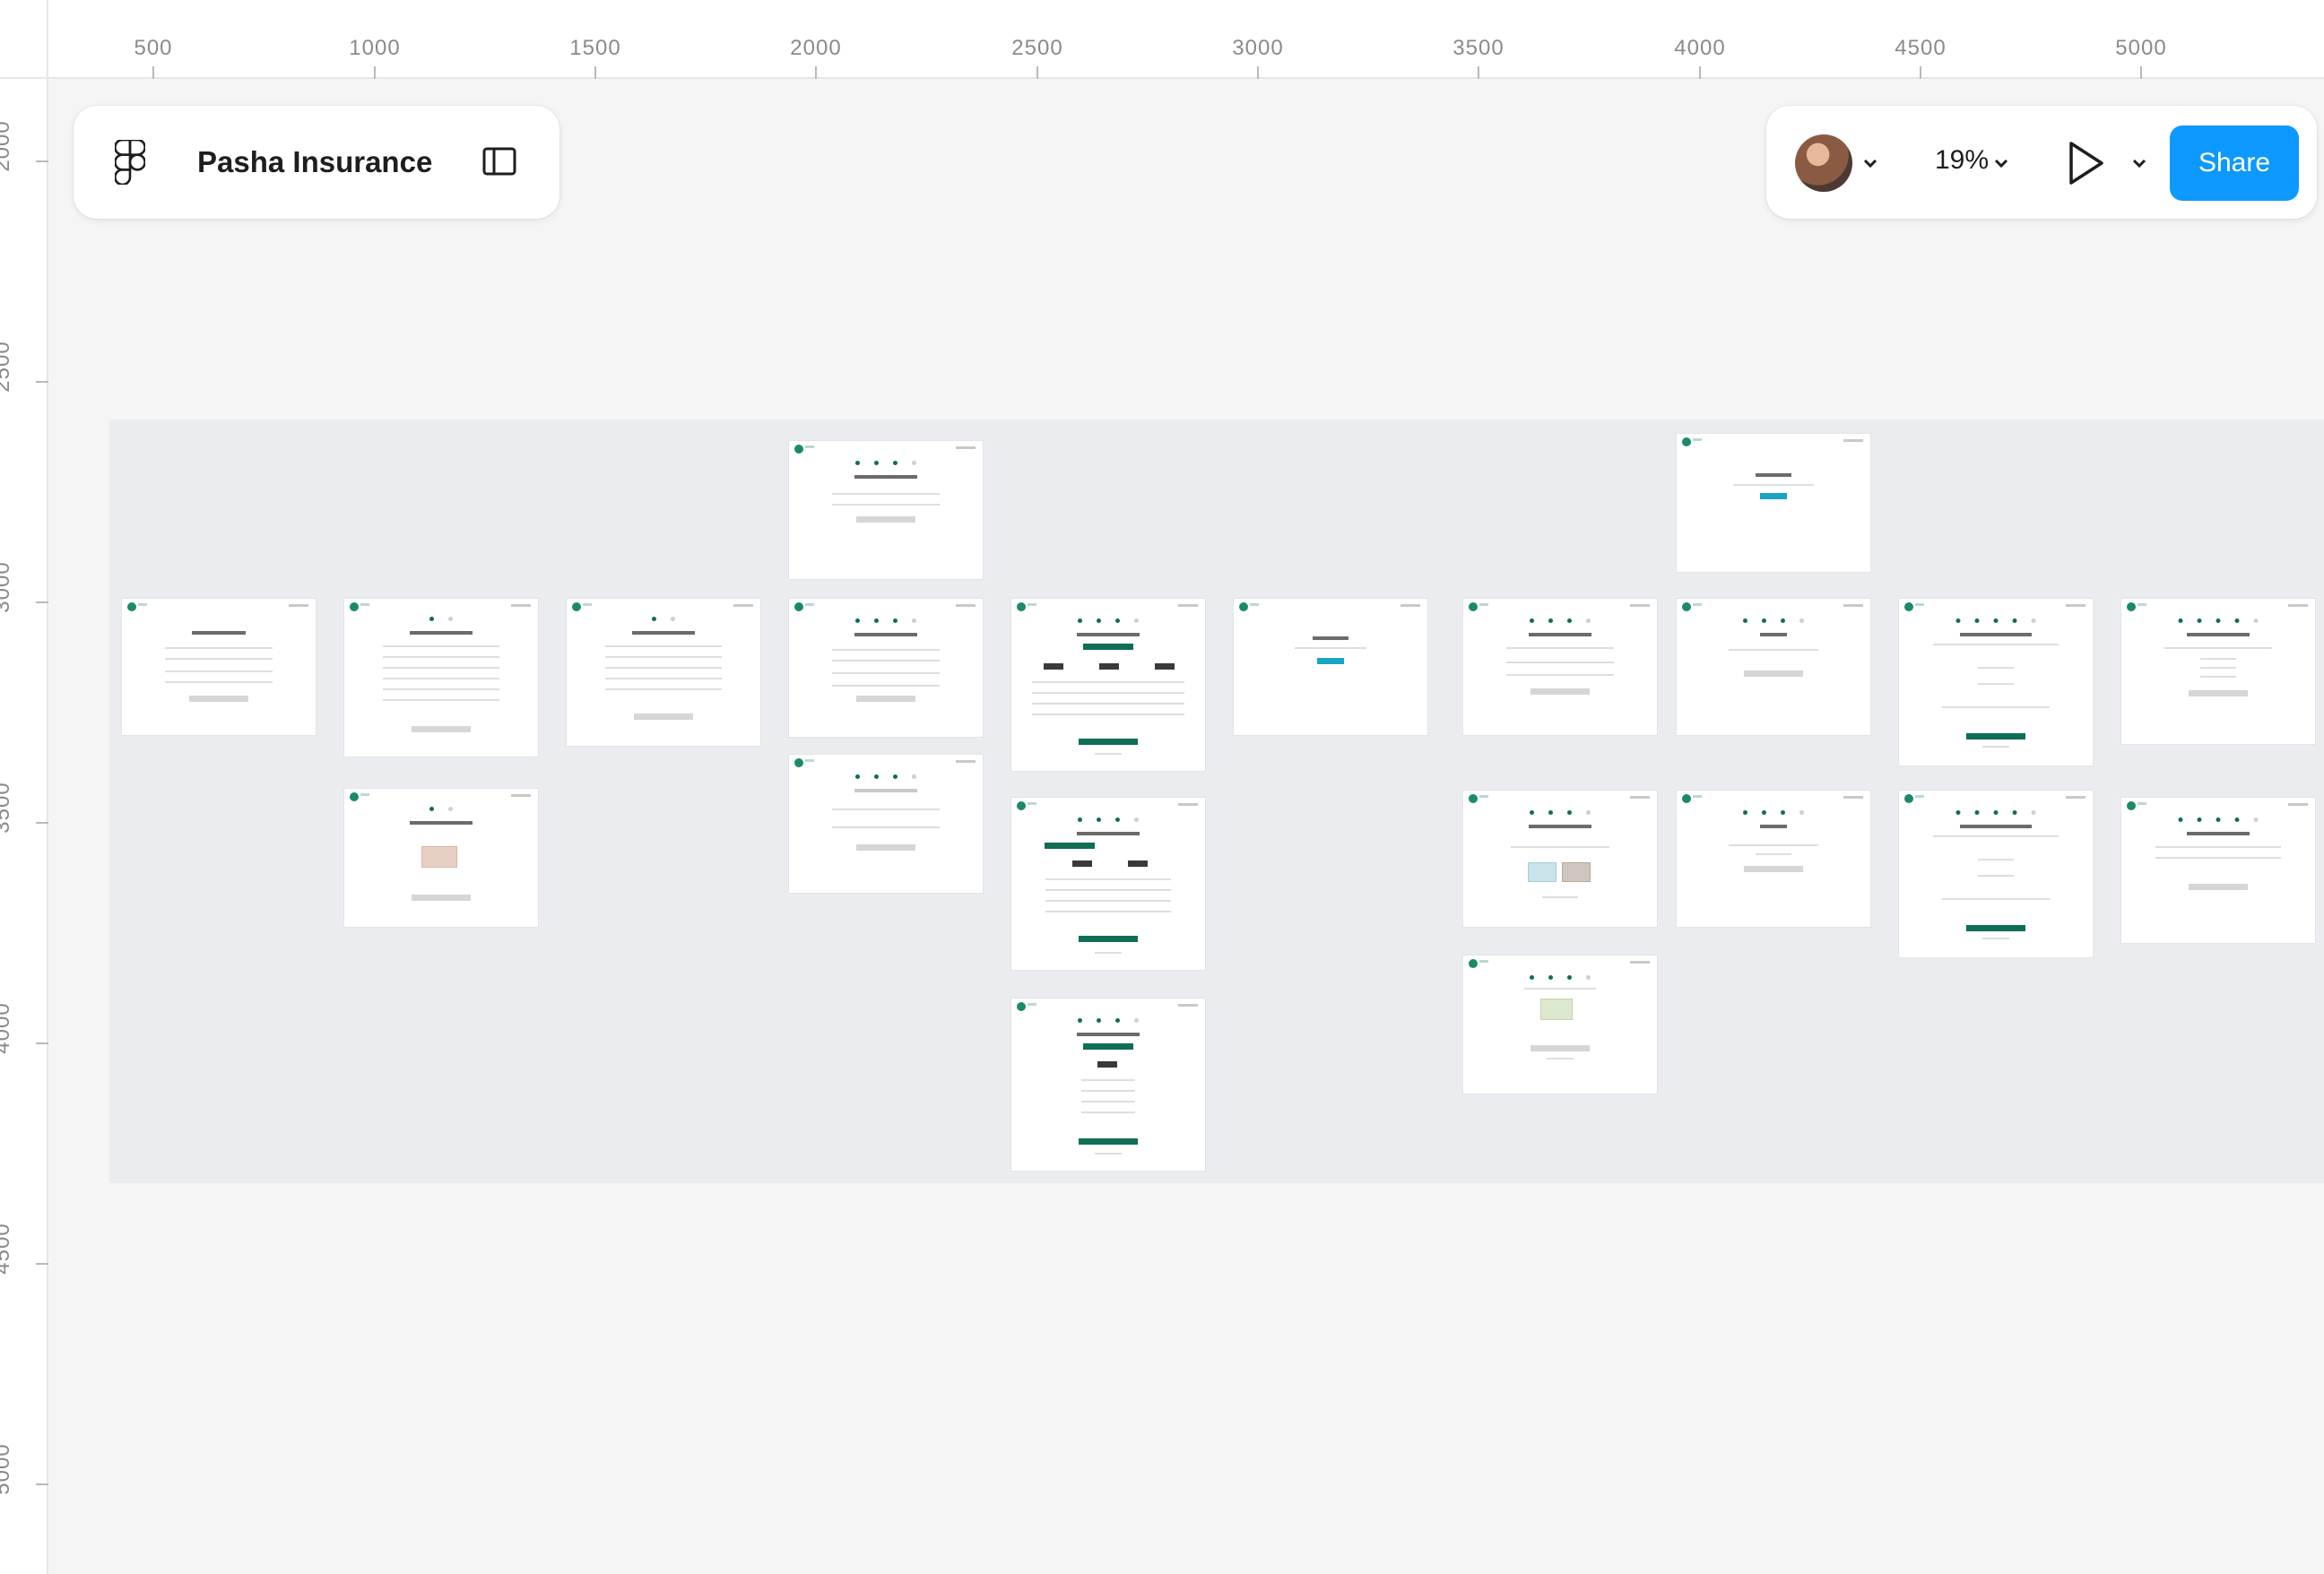 The image size is (2324, 1574). I want to click on frame-error-top, so click(1773, 503).